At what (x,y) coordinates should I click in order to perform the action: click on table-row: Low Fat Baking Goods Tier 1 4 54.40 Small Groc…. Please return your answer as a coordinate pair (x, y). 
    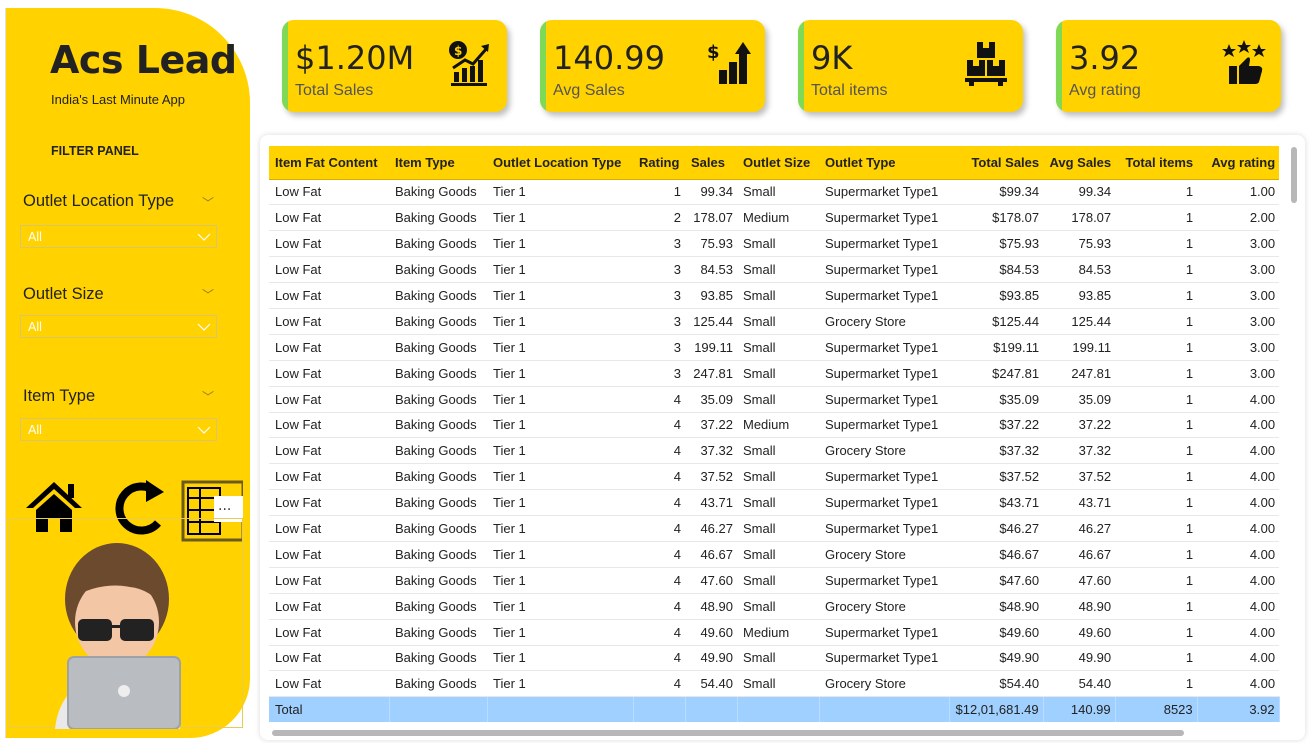
    Looking at the image, I should click on (774, 684).